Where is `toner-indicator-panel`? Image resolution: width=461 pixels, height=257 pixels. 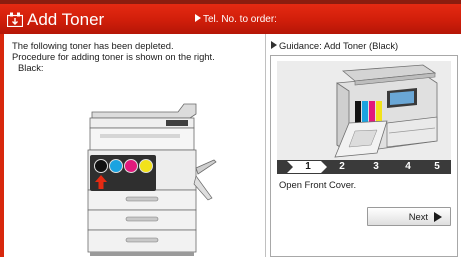 toner-indicator-panel is located at coordinates (123, 173).